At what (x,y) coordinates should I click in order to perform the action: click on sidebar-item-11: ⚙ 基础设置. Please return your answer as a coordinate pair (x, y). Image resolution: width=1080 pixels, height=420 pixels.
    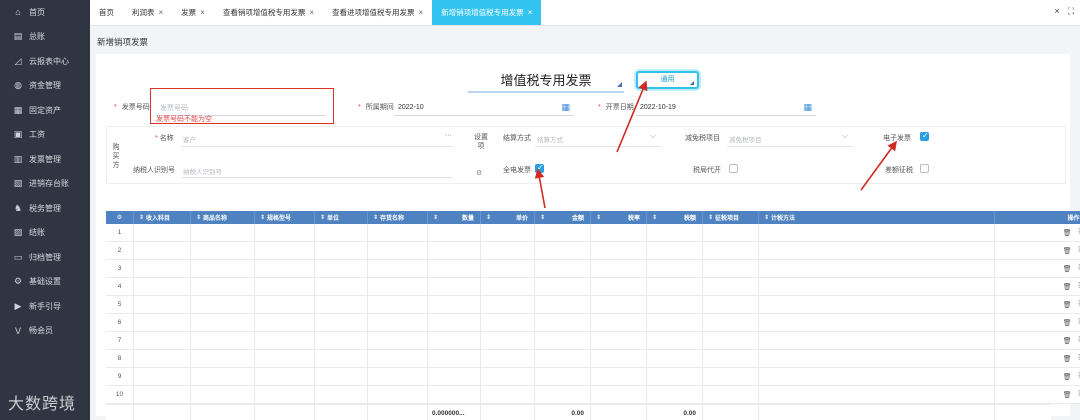
    Looking at the image, I should click on (45, 282).